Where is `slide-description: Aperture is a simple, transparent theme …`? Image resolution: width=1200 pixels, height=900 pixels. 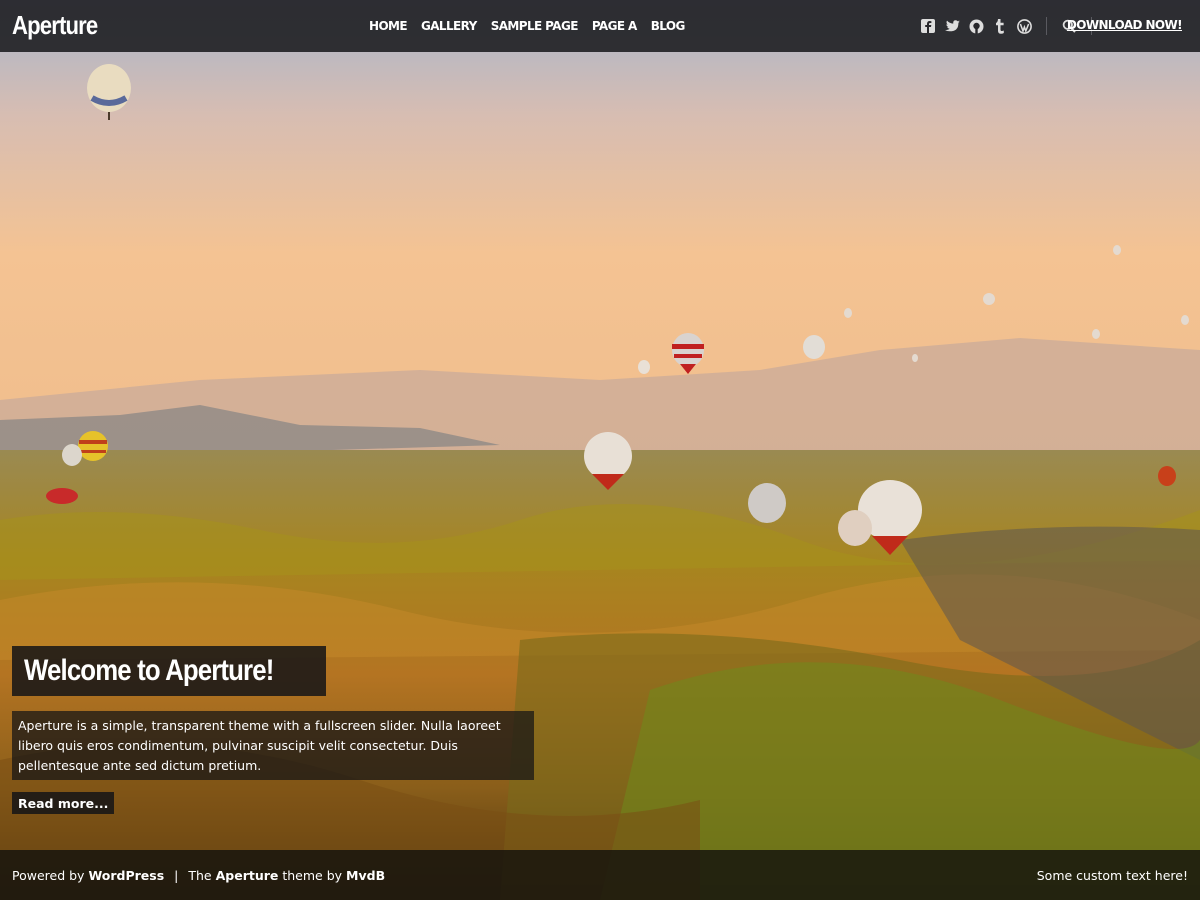 slide-description: Aperture is a simple, transparent theme … is located at coordinates (273, 745).